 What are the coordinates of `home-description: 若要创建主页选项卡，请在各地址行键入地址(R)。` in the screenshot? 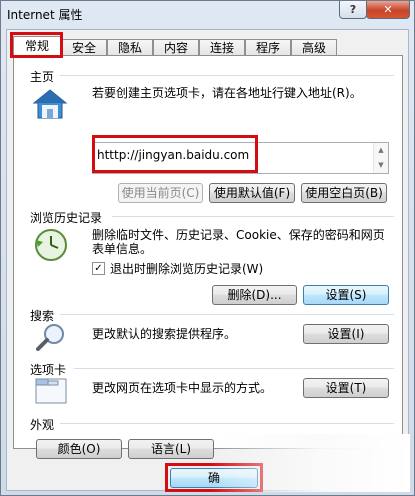 It's located at (227, 93).